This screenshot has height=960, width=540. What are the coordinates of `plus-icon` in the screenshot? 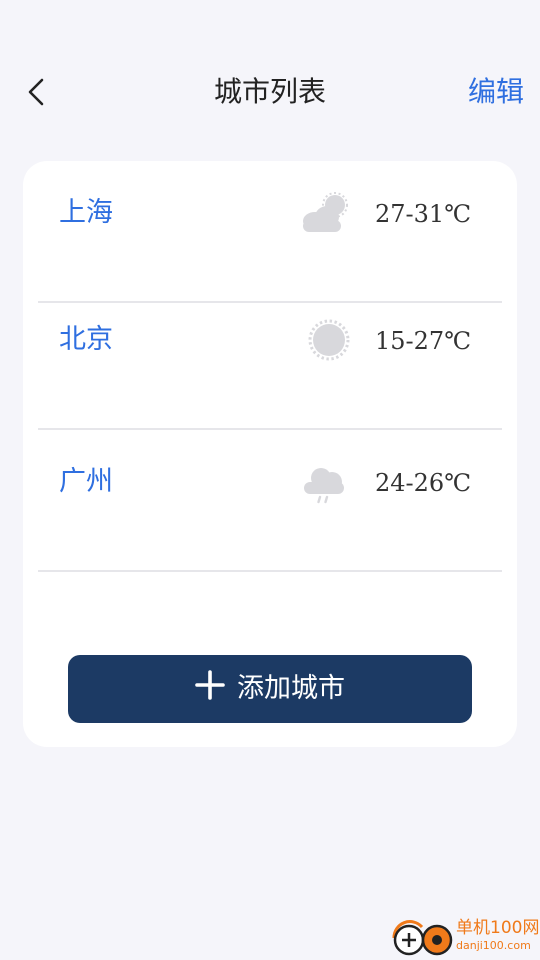 It's located at (210, 685).